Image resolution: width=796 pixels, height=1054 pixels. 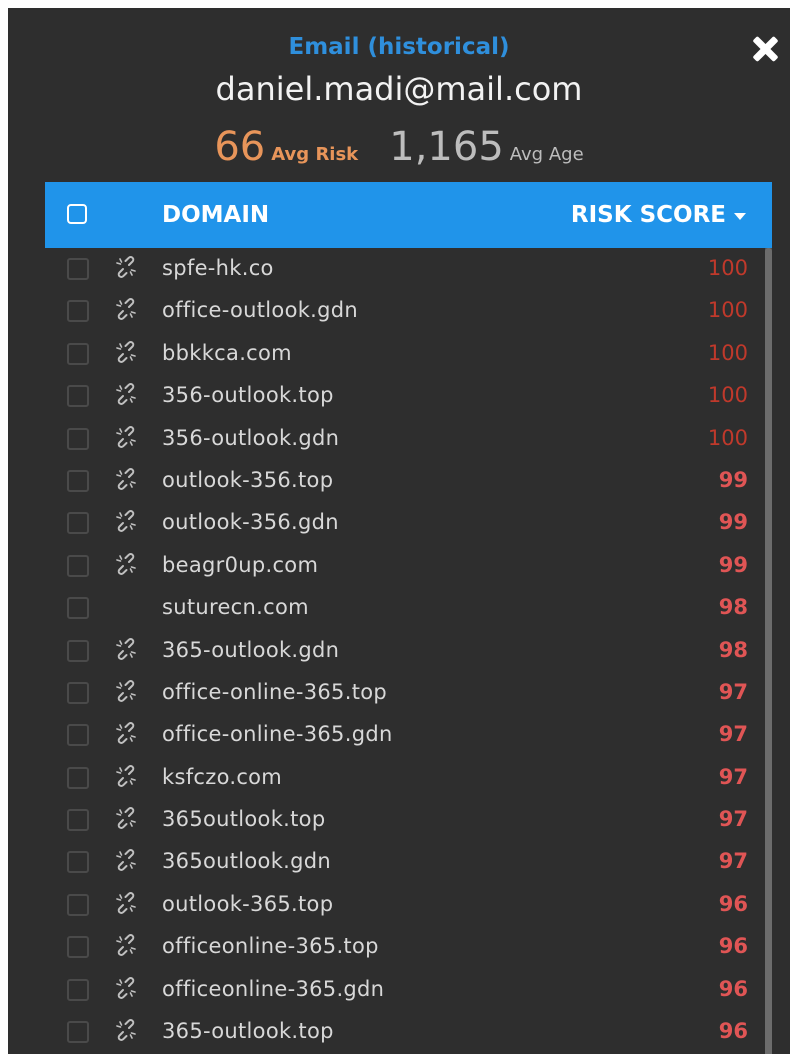 I want to click on domain-link: spfe-hk.co, so click(x=218, y=268).